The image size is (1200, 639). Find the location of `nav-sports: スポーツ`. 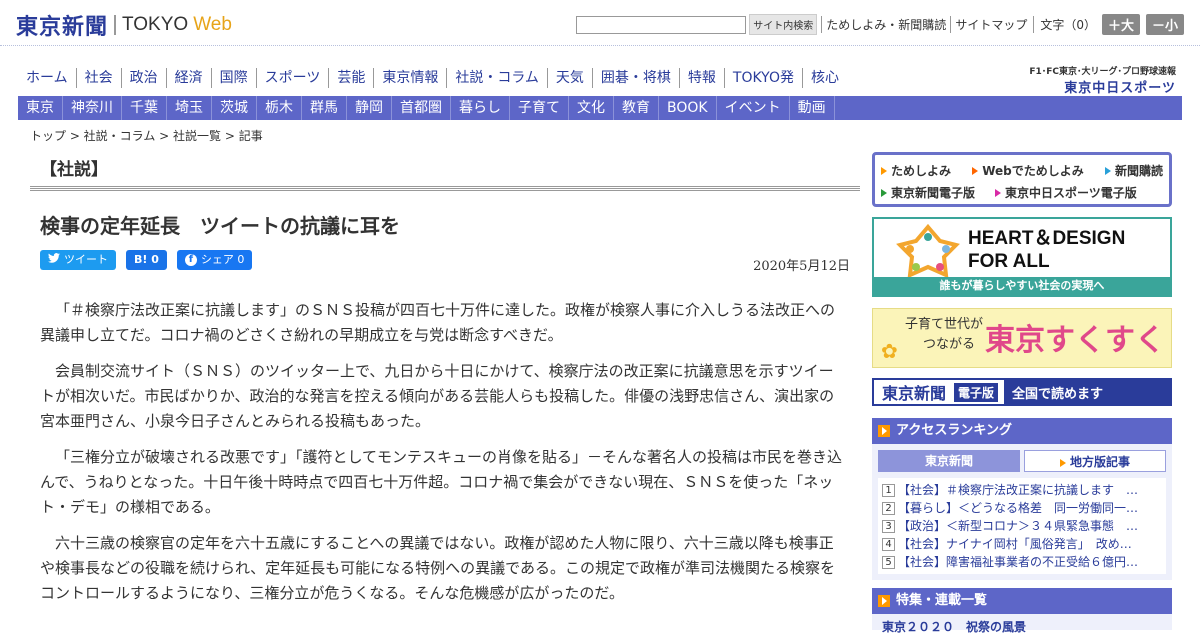

nav-sports: スポーツ is located at coordinates (292, 78).